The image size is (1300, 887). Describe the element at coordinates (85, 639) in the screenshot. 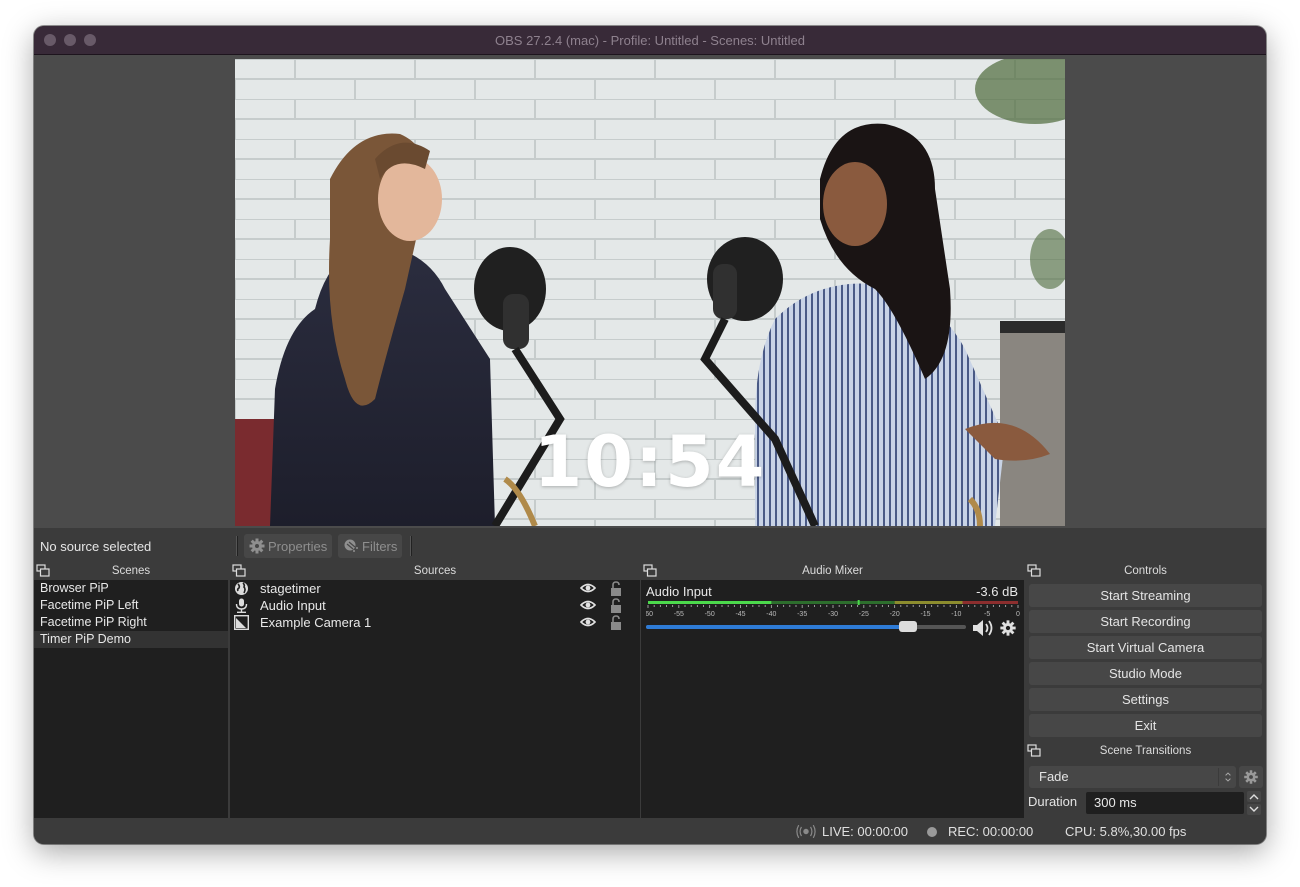

I see `scene-item-label: Timer PiP Demo` at that location.